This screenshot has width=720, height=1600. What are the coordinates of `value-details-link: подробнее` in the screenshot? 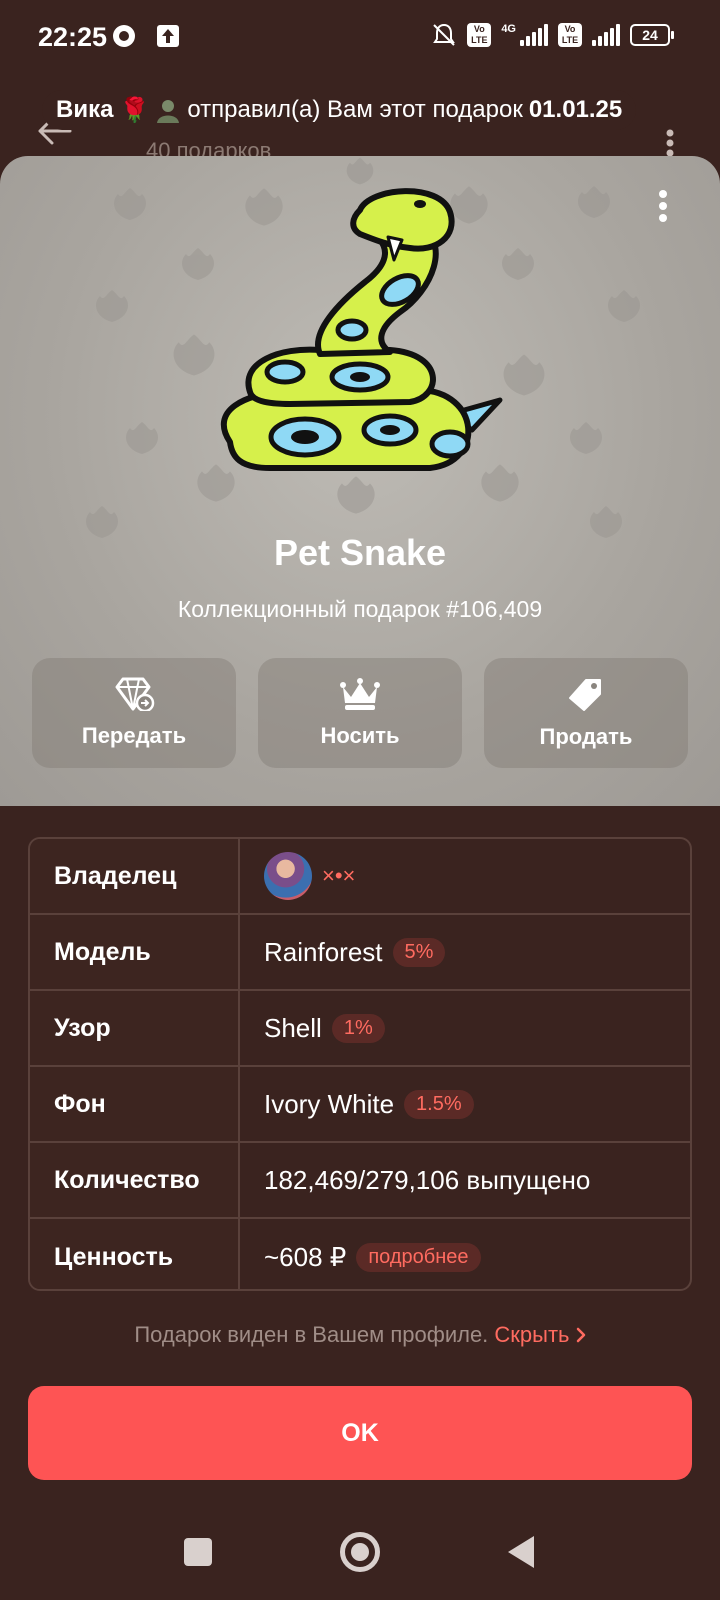 It's located at (418, 1257).